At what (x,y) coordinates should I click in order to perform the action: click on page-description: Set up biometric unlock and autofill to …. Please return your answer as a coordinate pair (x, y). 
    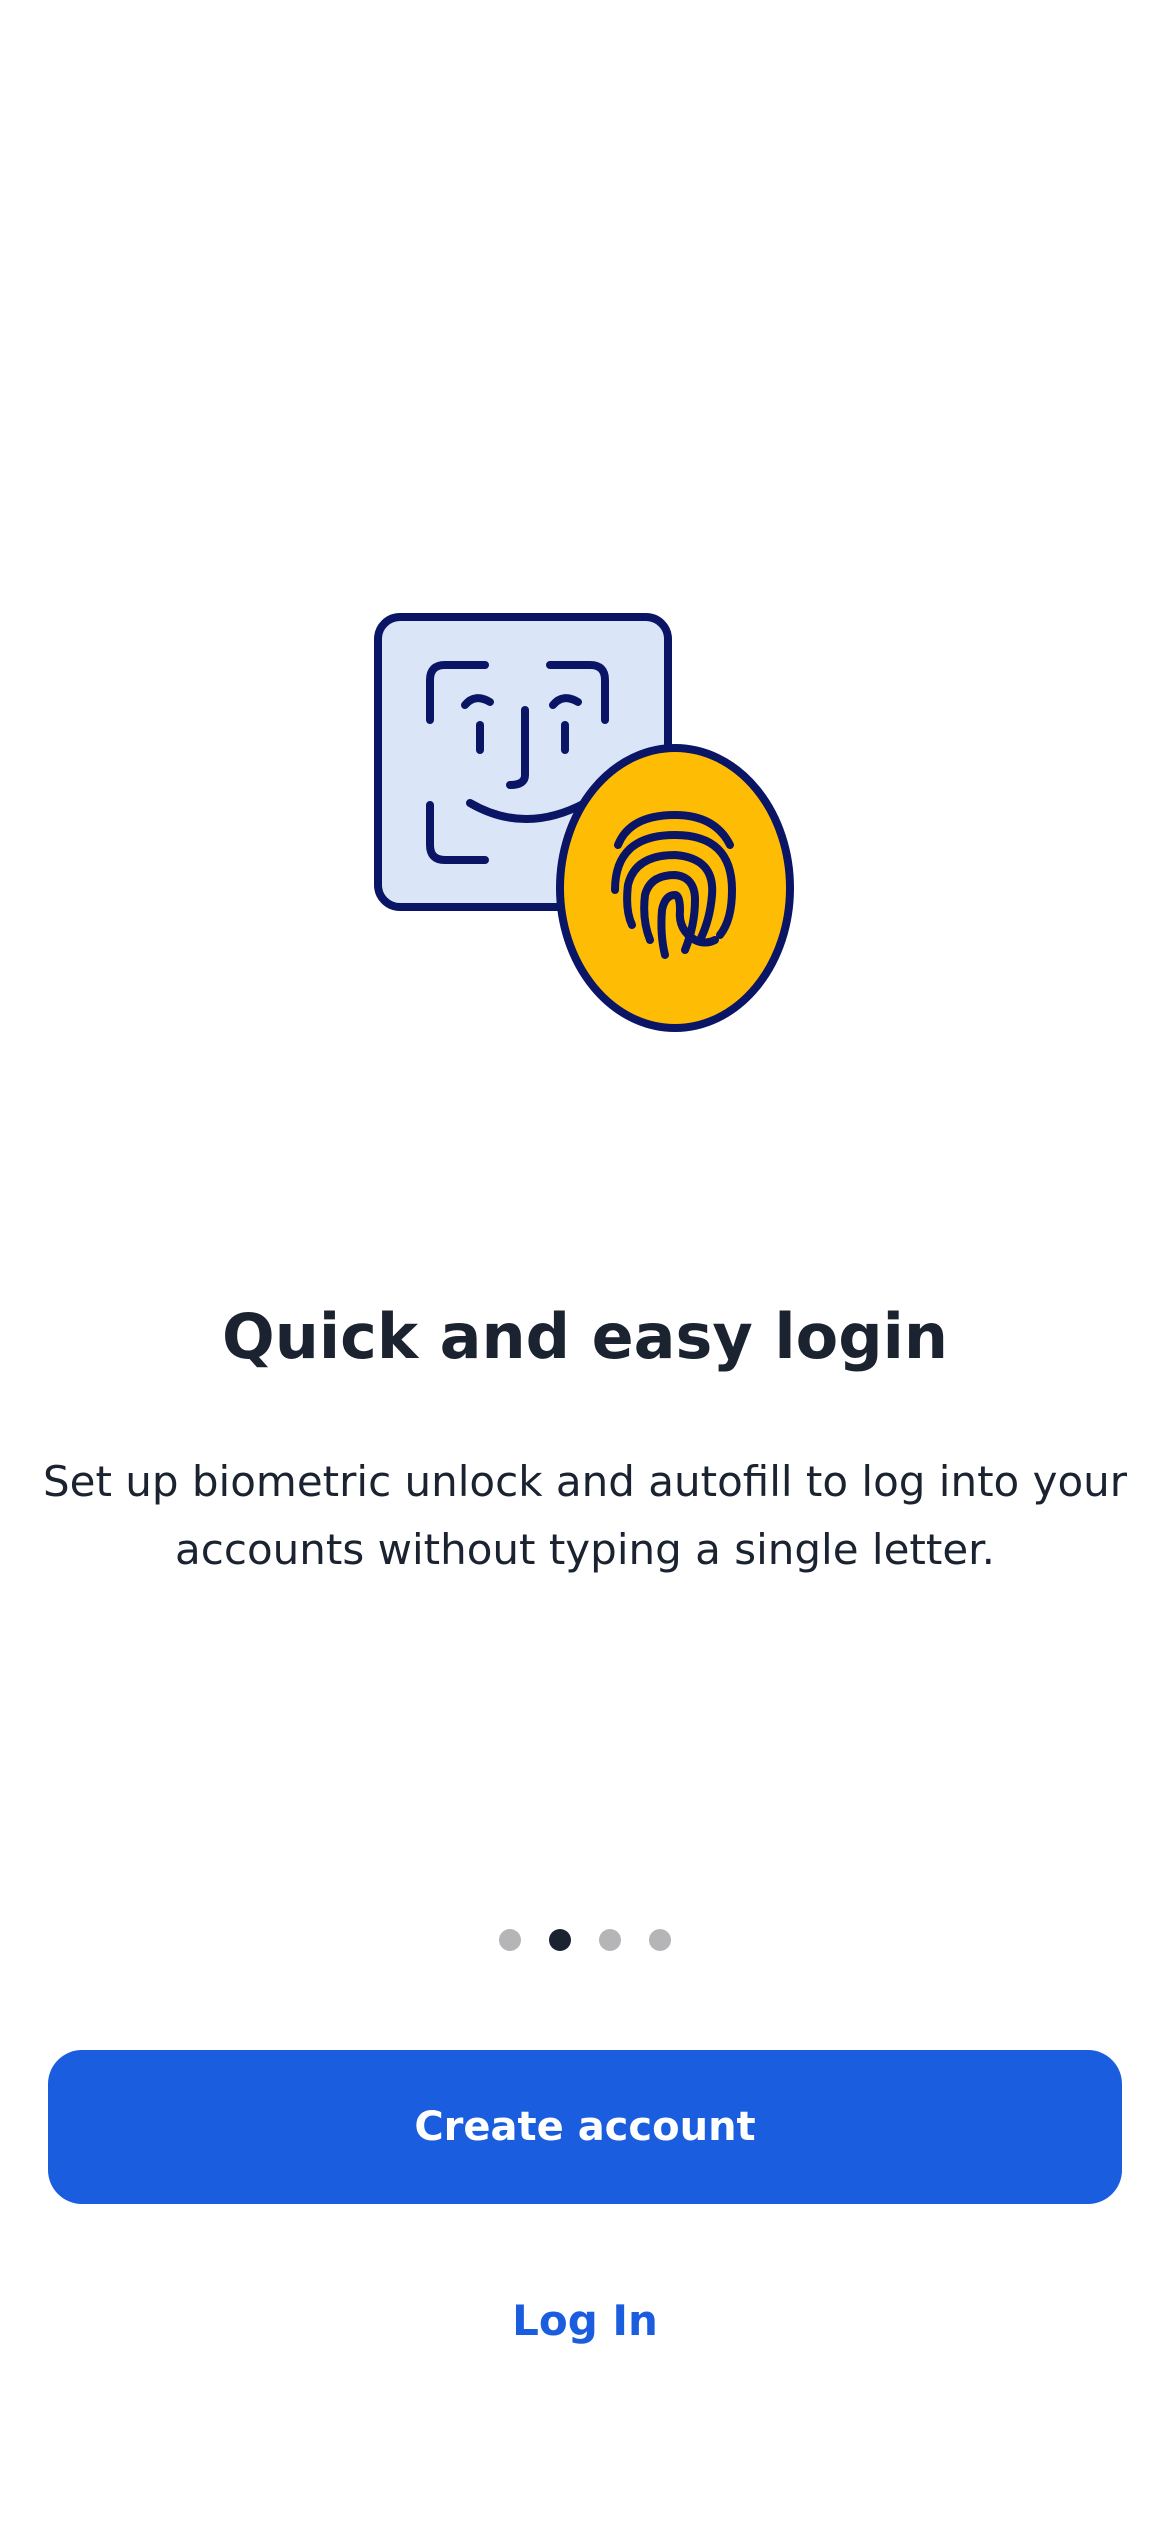
    Looking at the image, I should click on (585, 1515).